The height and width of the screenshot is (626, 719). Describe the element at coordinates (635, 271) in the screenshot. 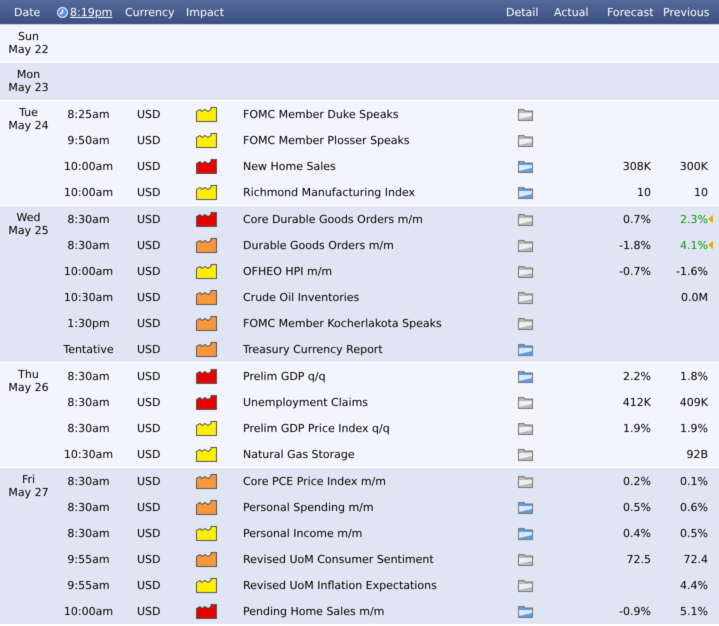

I see `forecast-cell-text: -0.7%` at that location.